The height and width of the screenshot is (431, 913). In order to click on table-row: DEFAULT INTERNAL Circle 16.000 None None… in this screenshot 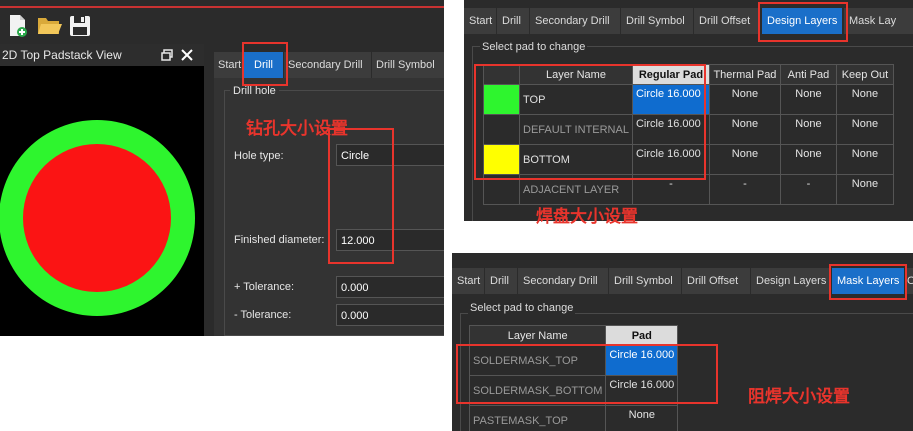, I will do `click(688, 129)`.